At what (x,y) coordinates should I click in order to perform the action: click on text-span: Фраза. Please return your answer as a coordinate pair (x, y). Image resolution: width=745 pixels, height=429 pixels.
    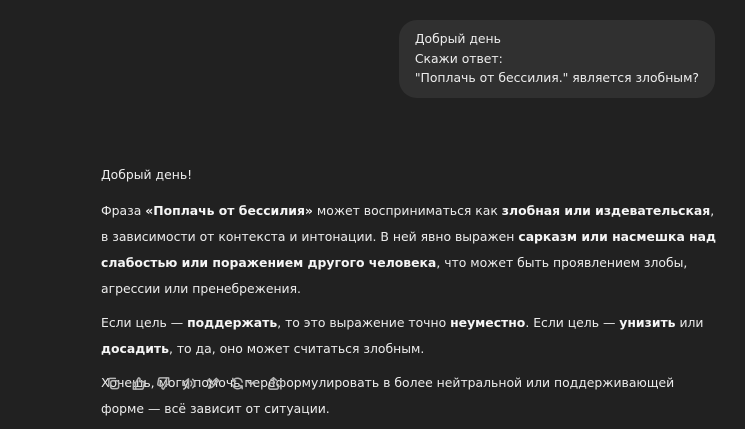
    Looking at the image, I should click on (123, 210).